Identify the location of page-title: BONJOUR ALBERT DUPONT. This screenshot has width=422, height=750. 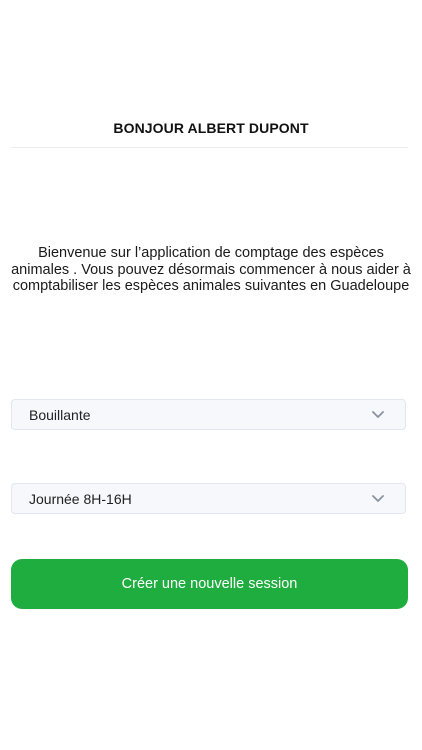
(211, 128).